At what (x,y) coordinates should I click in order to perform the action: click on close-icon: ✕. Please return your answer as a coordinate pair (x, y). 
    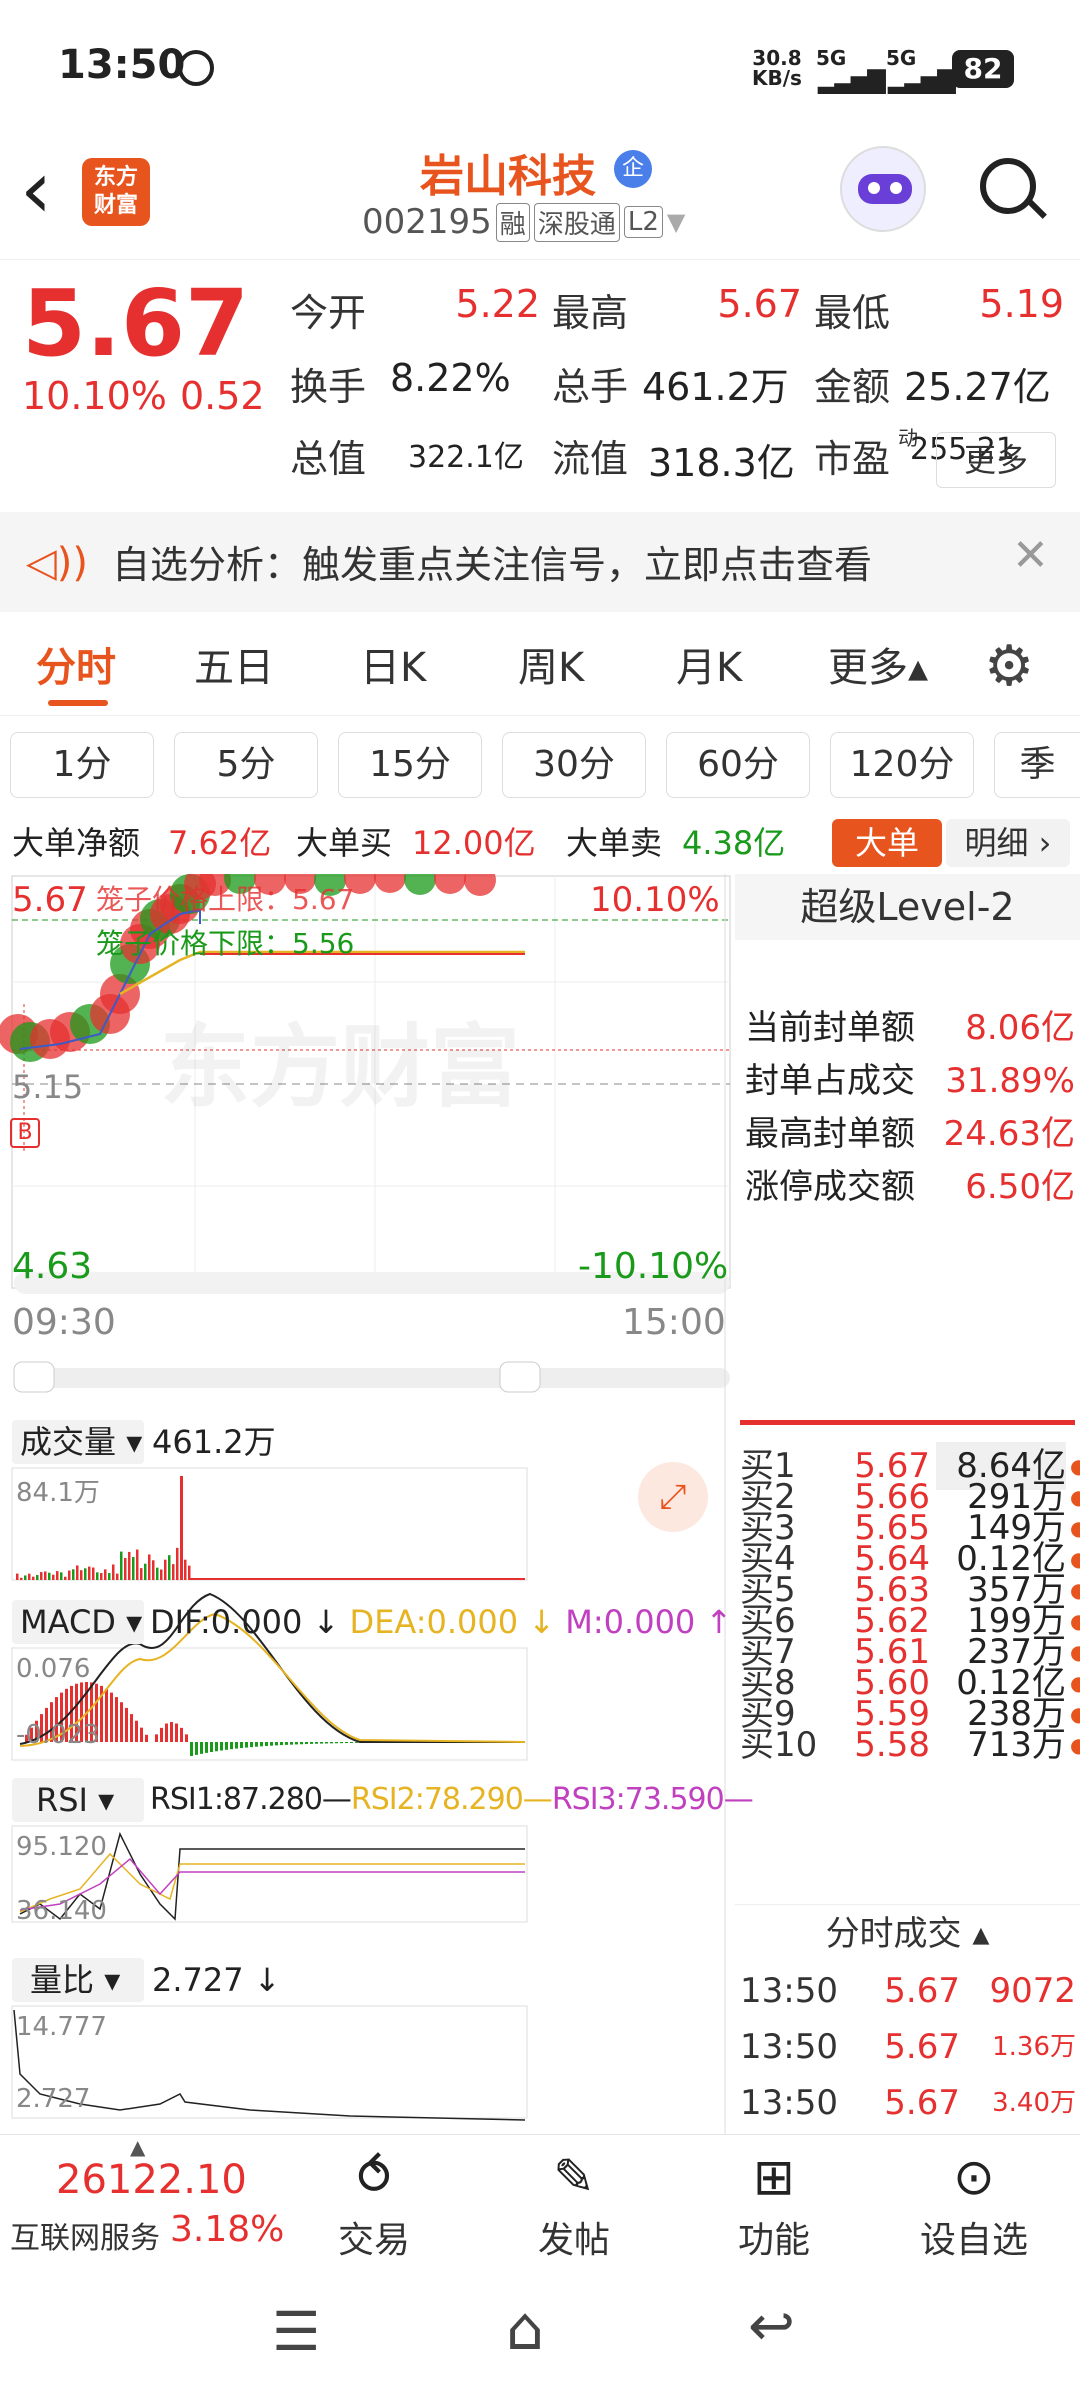
    Looking at the image, I should click on (1030, 555).